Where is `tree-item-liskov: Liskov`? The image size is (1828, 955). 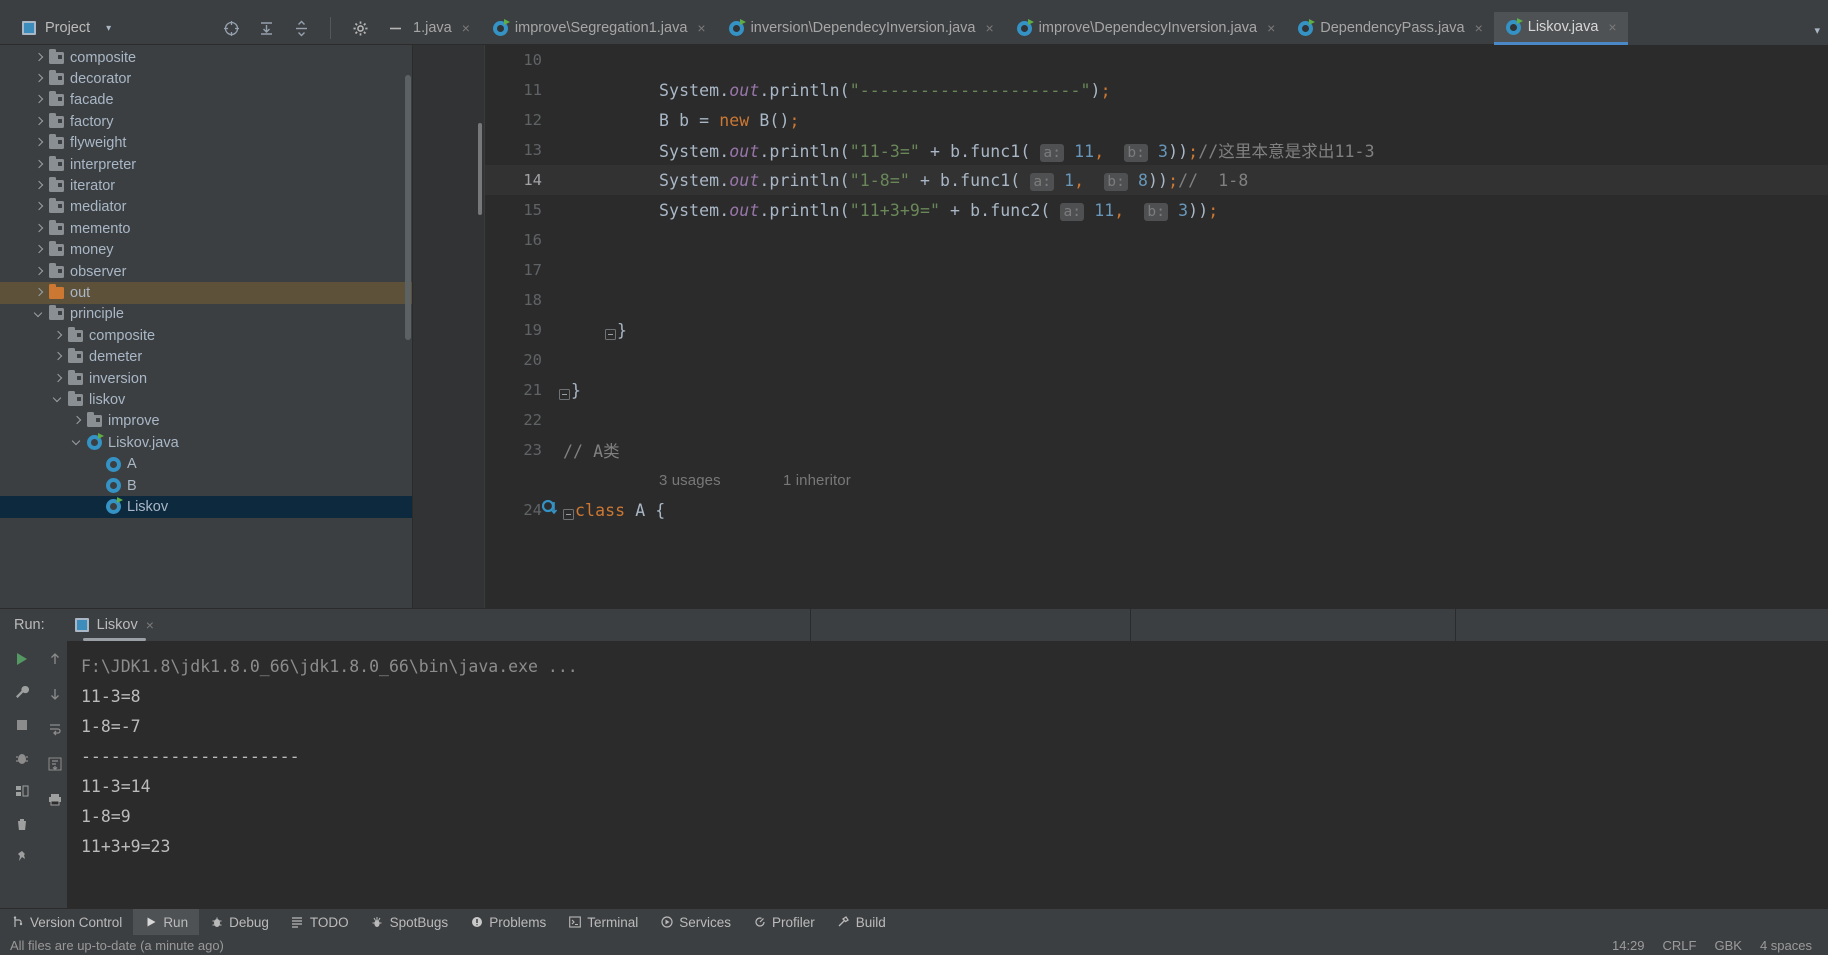
tree-item-liskov: Liskov is located at coordinates (206, 507).